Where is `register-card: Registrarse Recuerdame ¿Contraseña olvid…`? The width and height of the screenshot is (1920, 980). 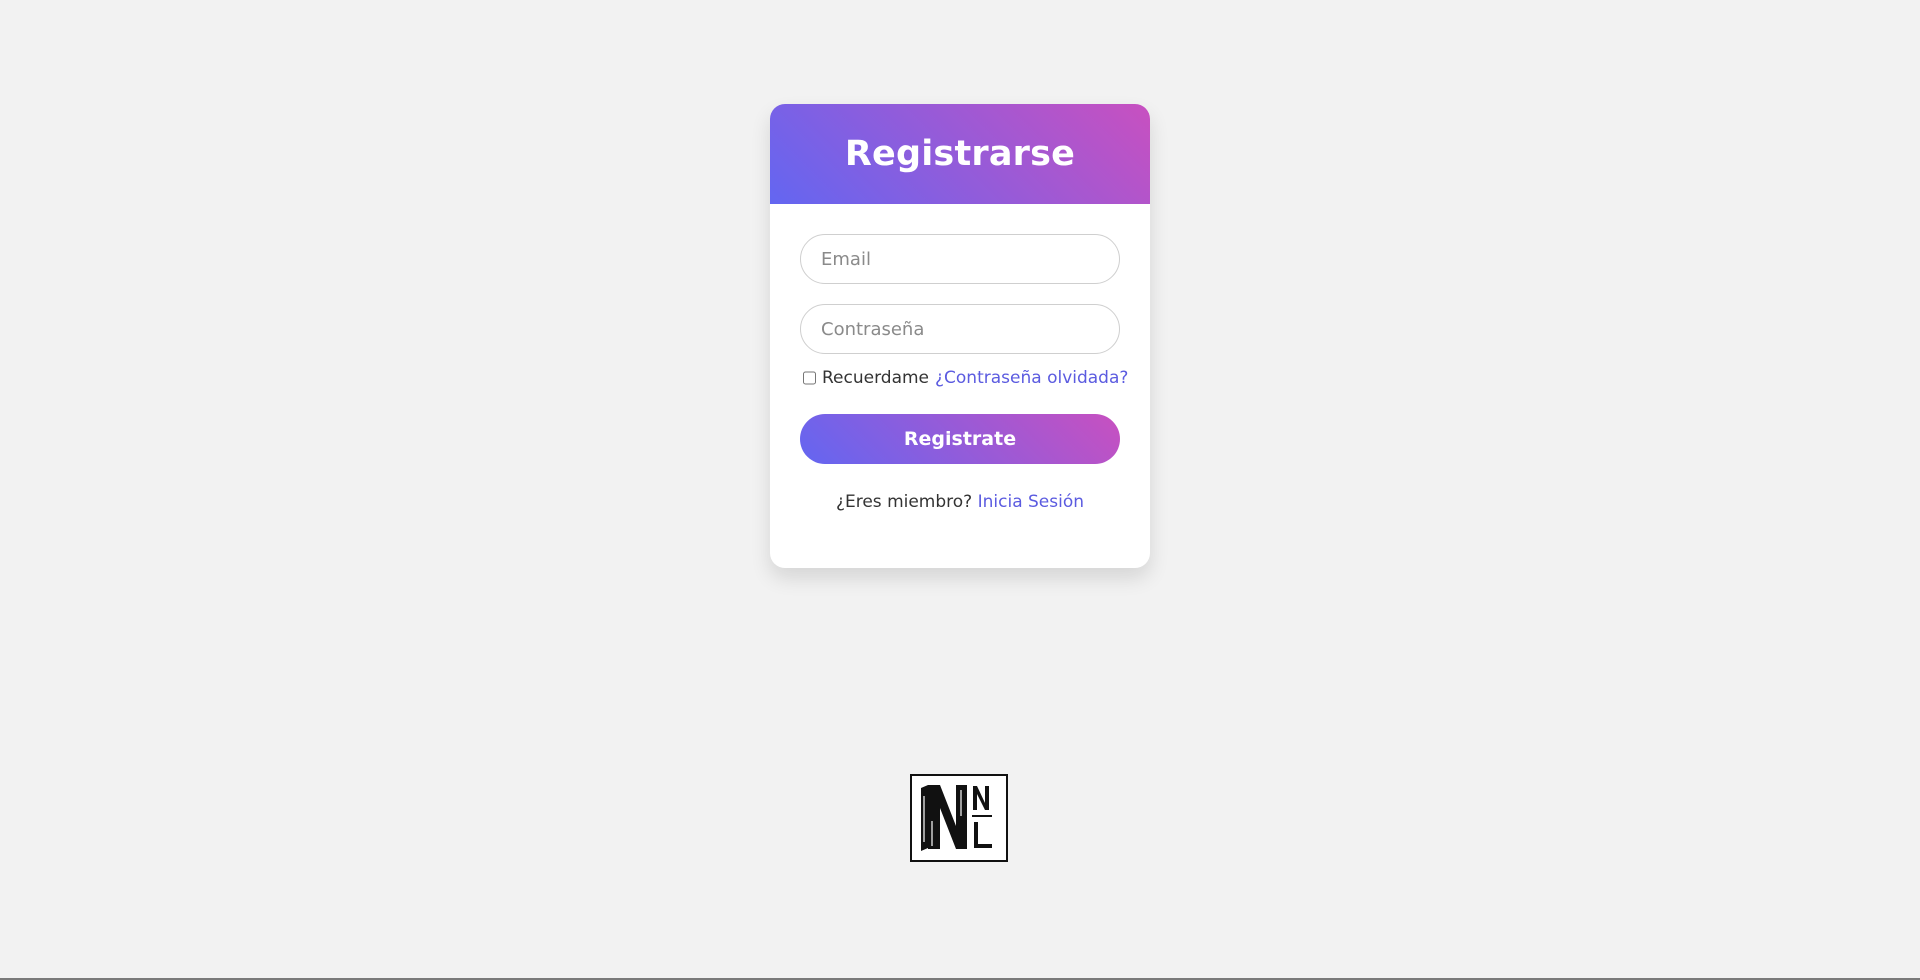
register-card: Registrarse Recuerdame ¿Contraseña olvid… is located at coordinates (960, 336).